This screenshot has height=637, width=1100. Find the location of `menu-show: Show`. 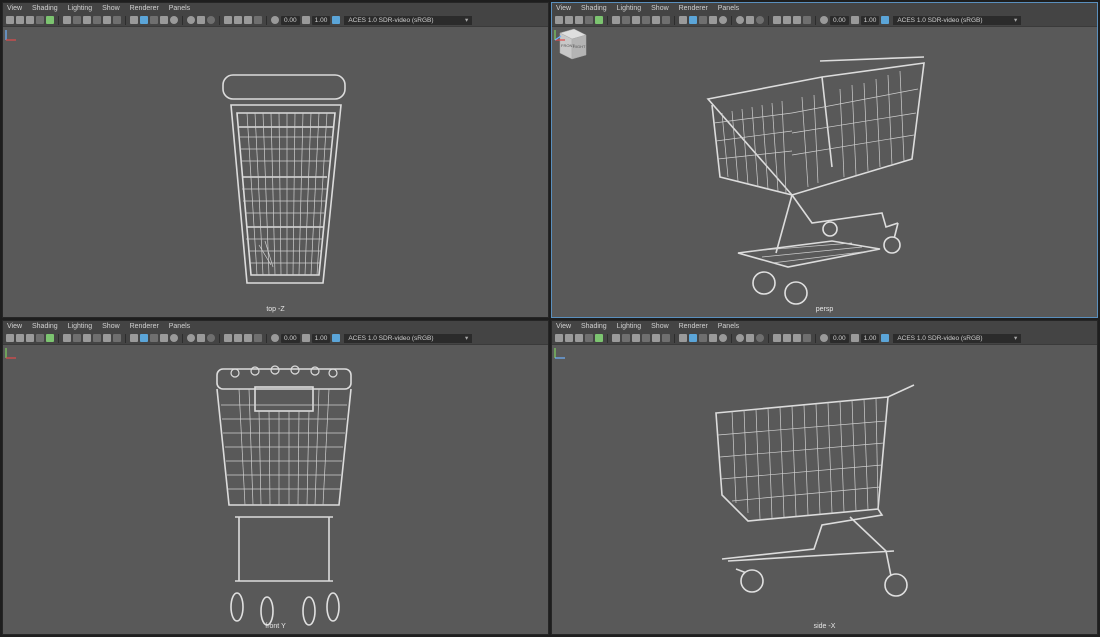

menu-show: Show is located at coordinates (111, 326).